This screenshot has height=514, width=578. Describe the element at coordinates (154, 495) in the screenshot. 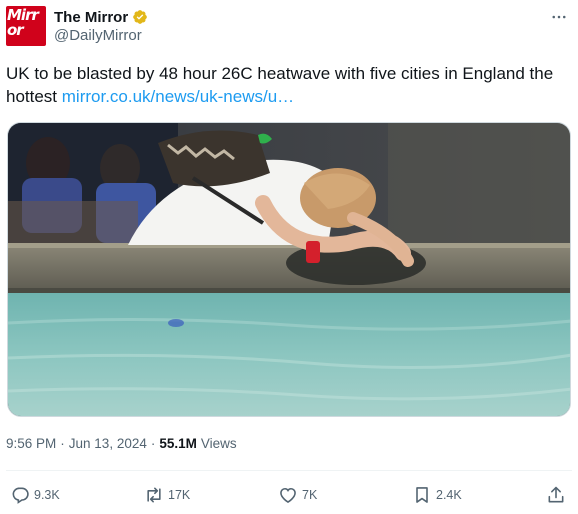

I see `repost-icon` at that location.